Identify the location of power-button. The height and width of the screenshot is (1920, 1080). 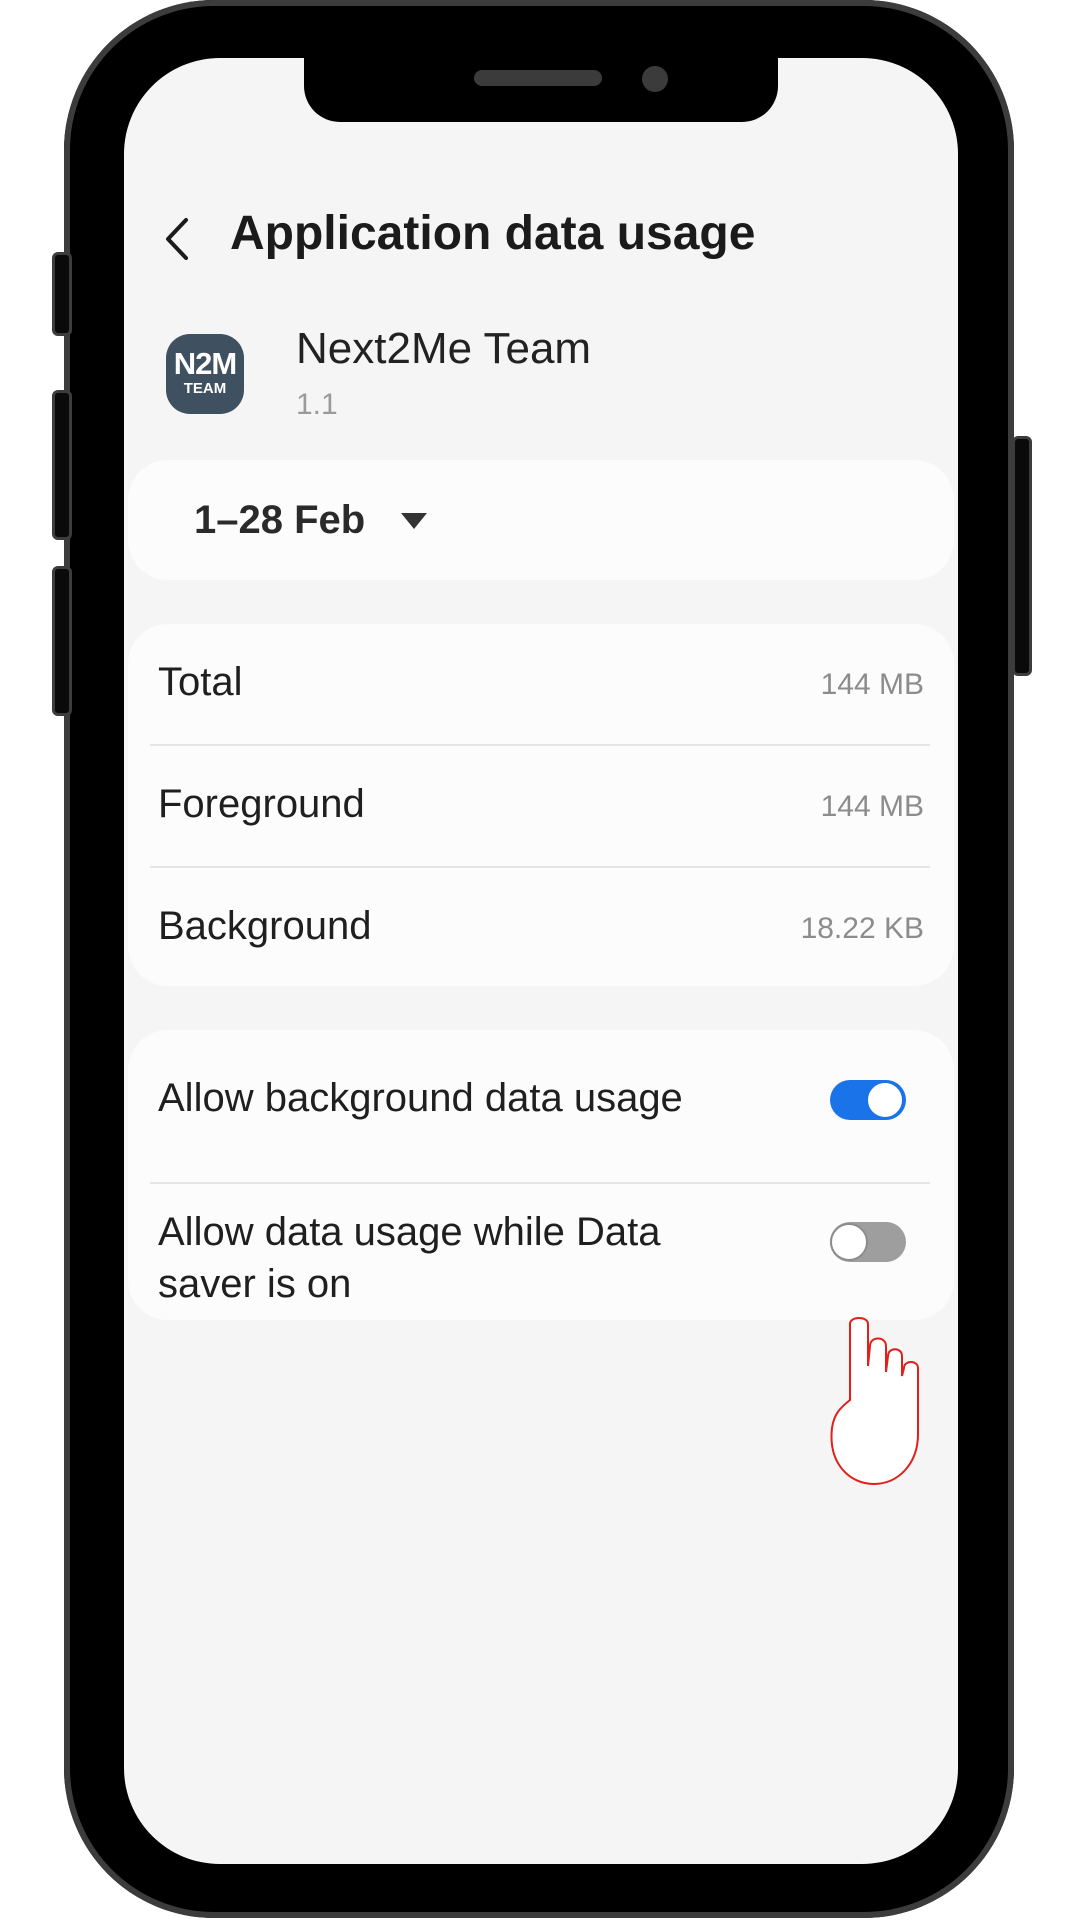
(1022, 556).